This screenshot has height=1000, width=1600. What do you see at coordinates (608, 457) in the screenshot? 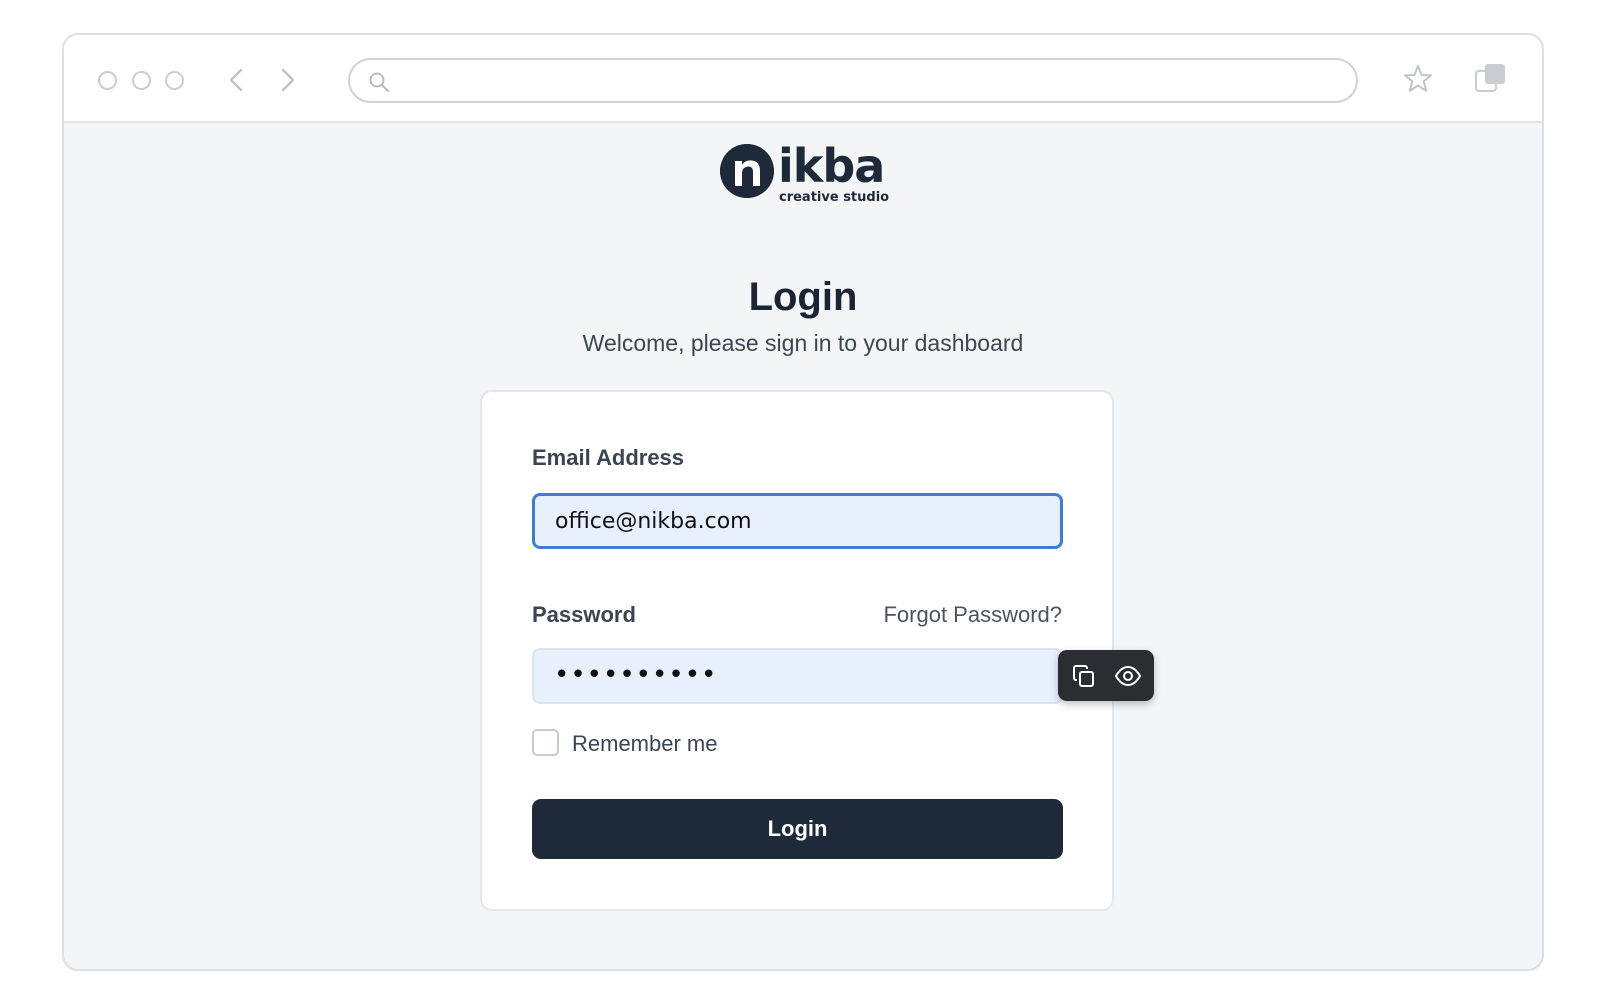
I see `email-label: Email Address` at bounding box center [608, 457].